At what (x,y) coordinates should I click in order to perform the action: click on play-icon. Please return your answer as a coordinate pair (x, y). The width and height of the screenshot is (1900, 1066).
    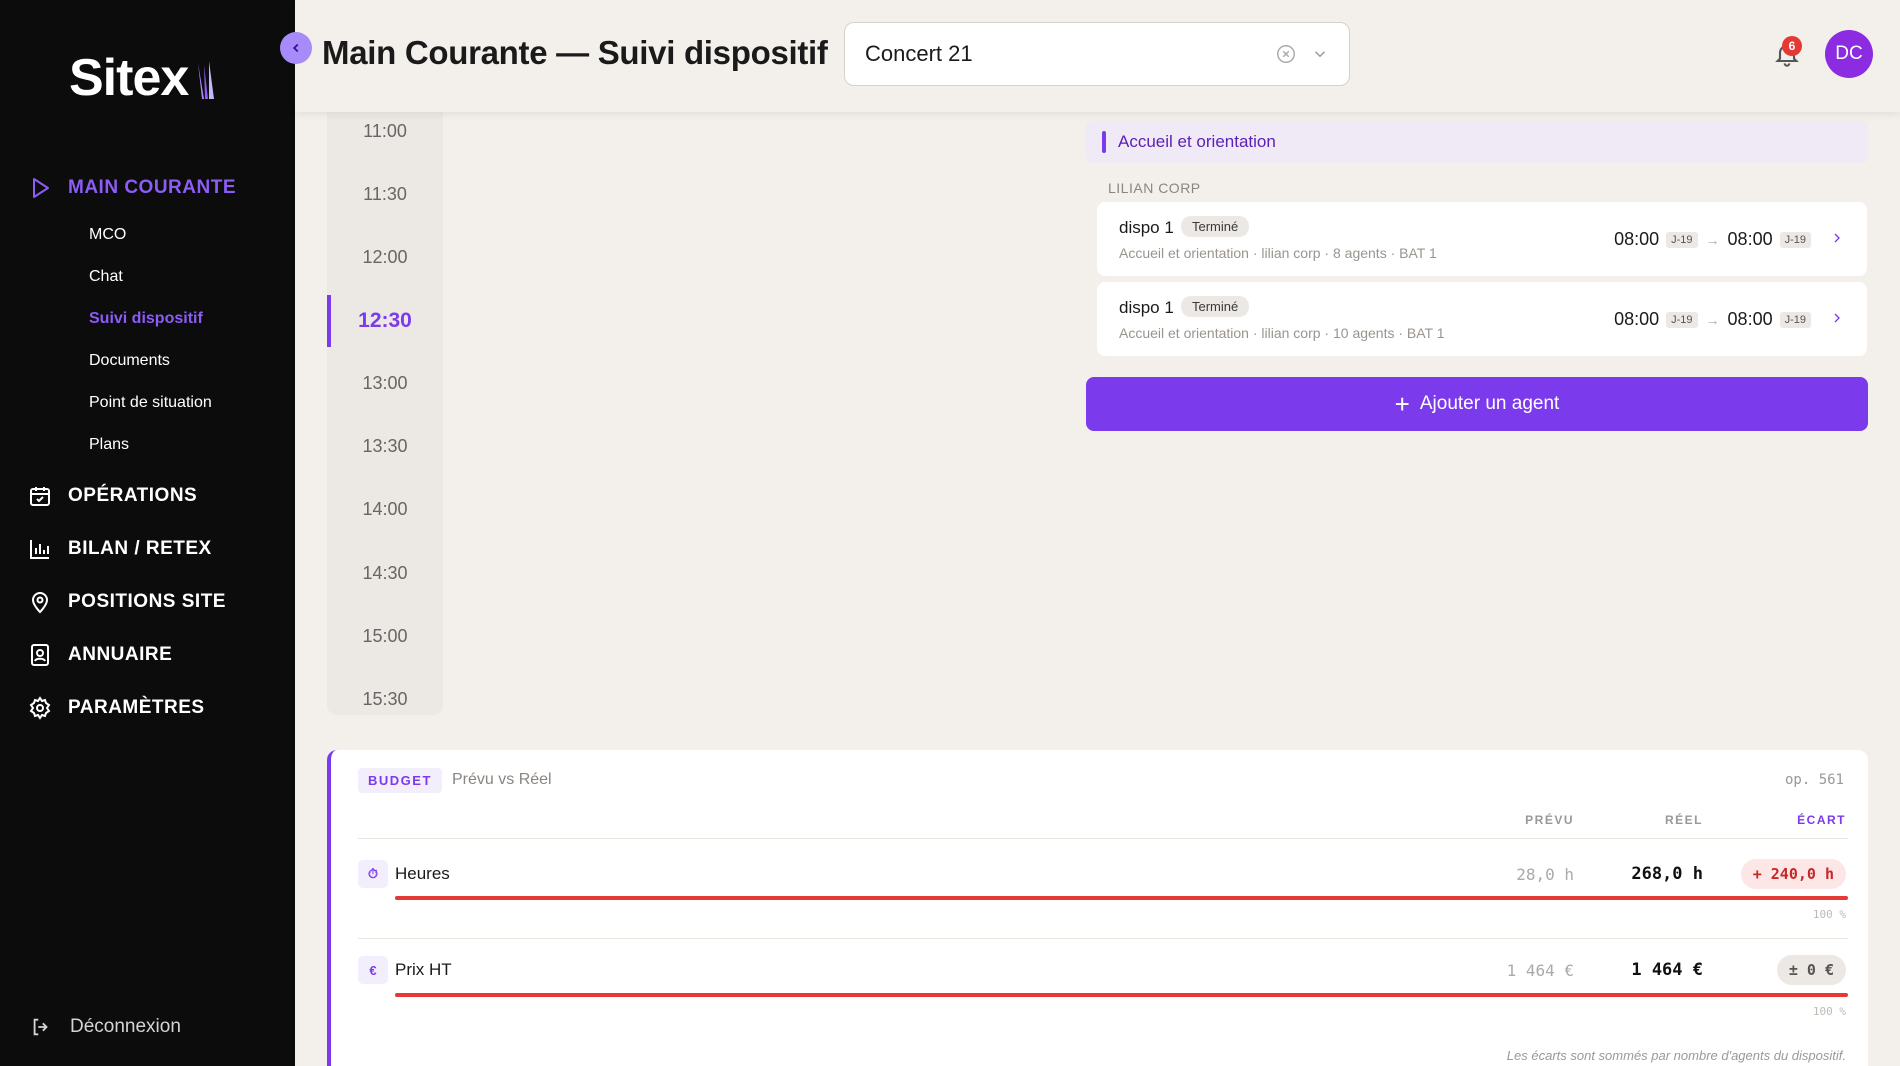
    Looking at the image, I should click on (41, 188).